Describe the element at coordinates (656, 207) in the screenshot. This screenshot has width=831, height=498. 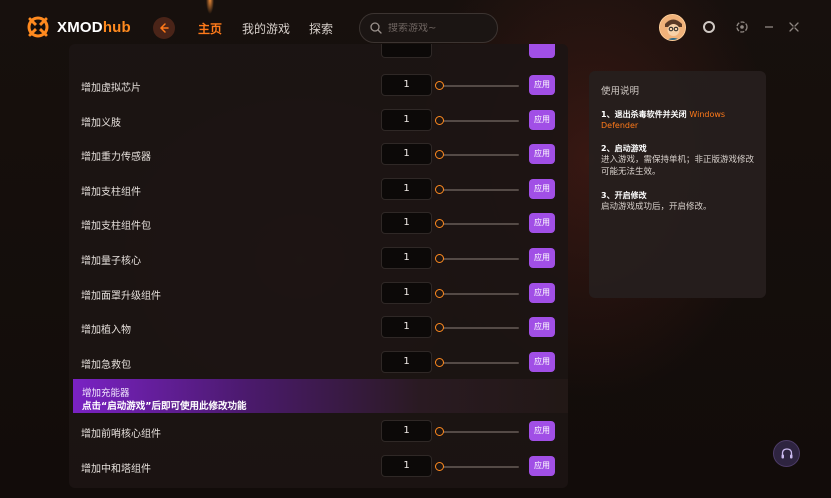
I see `step-3-text: 启动游戏成功后，开启修改。` at that location.